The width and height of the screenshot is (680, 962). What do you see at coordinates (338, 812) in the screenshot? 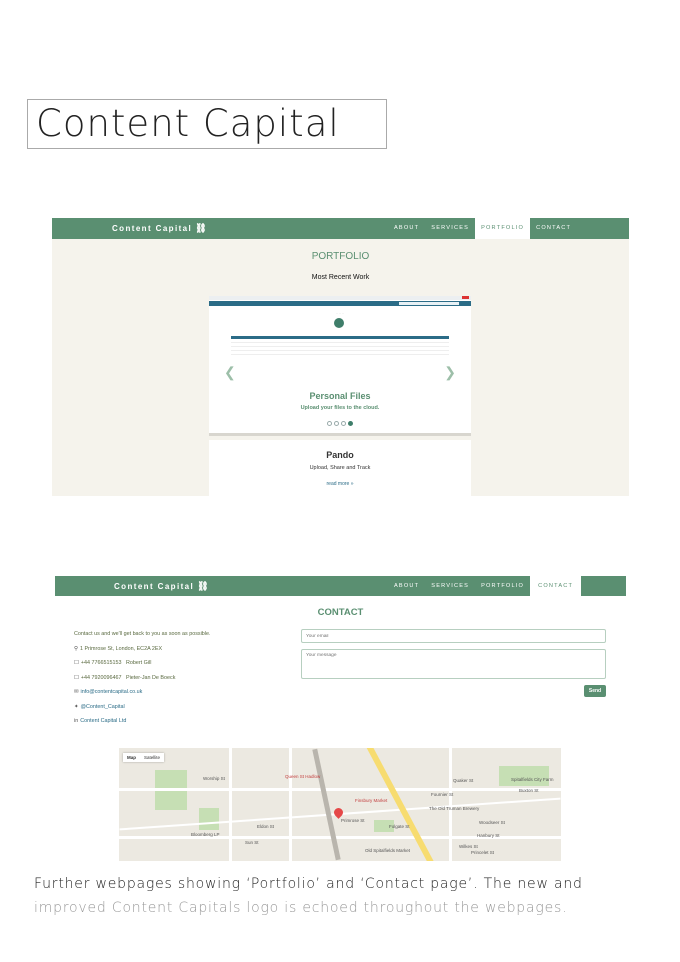
I see `map-marker-icon` at bounding box center [338, 812].